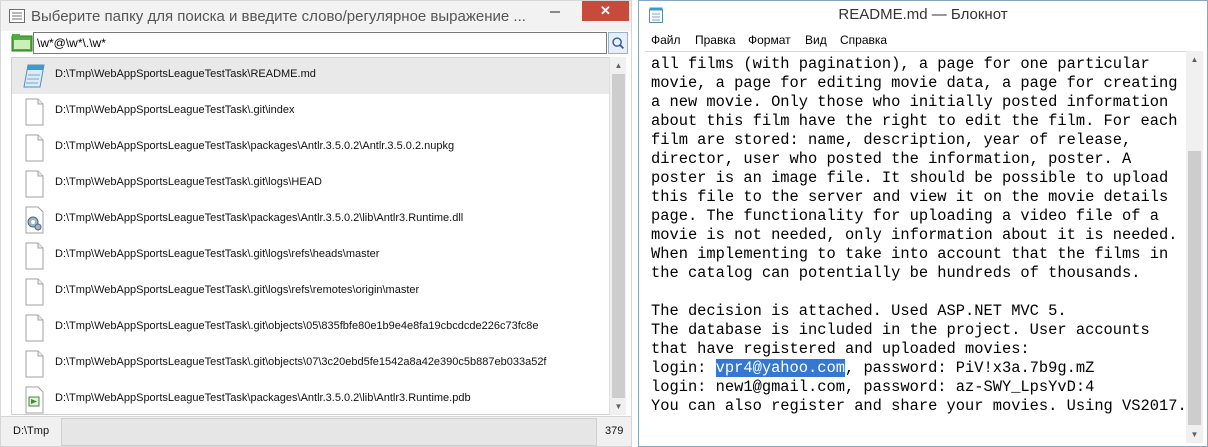 The image size is (1208, 447). What do you see at coordinates (618, 43) in the screenshot?
I see `search-icon` at bounding box center [618, 43].